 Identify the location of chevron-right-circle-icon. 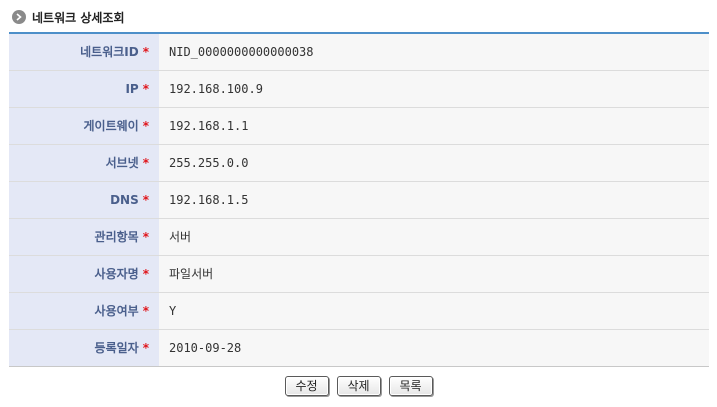
(19, 17).